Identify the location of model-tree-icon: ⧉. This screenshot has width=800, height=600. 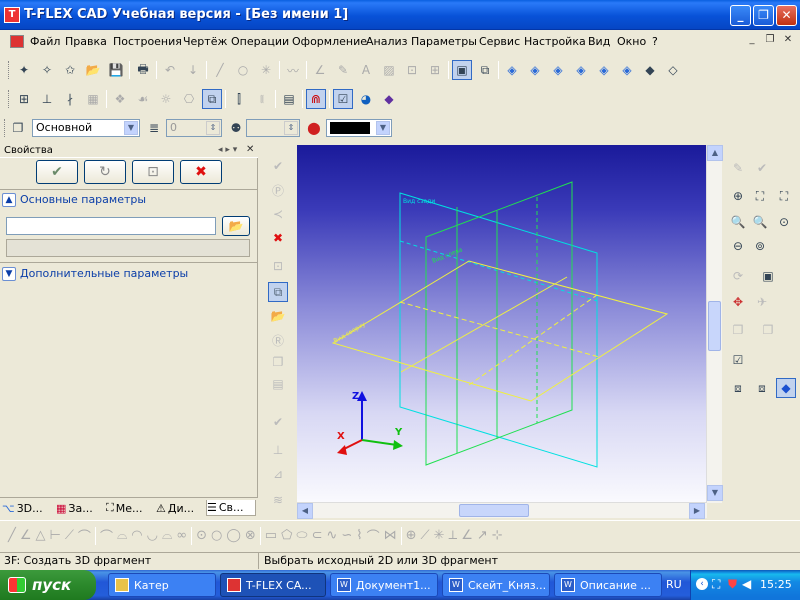
(212, 99).